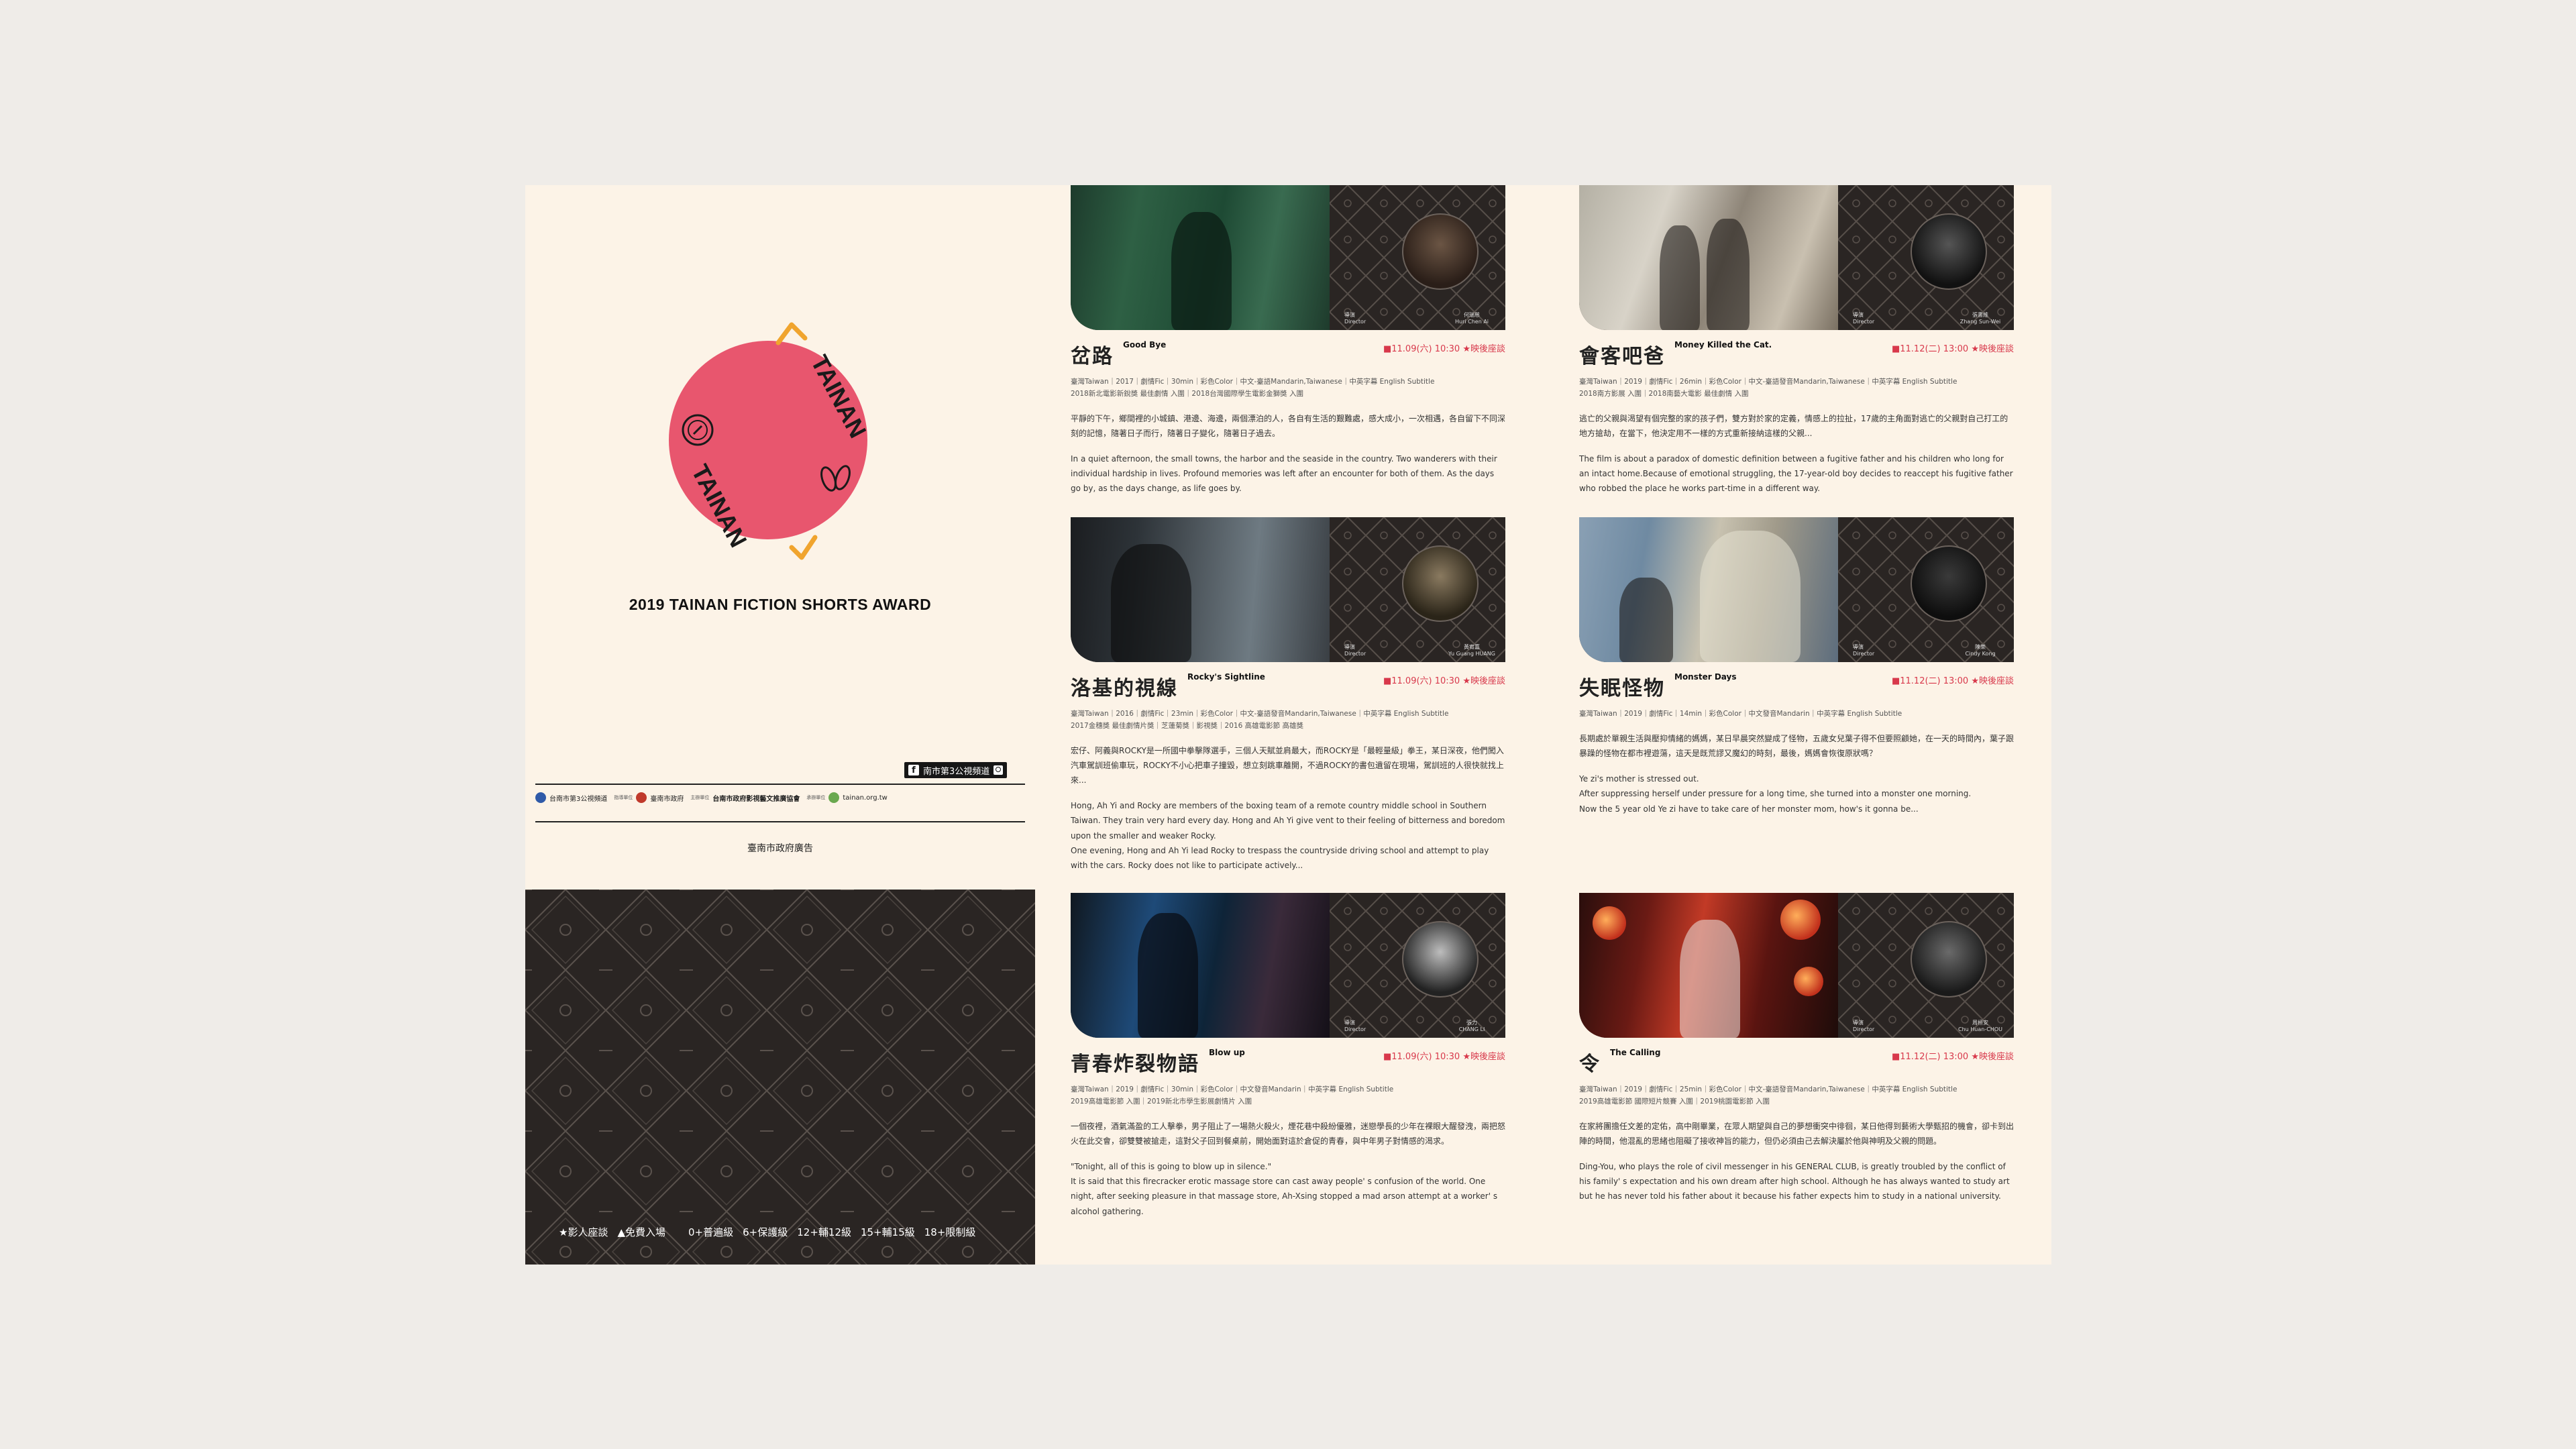  I want to click on sponsor-item: 主辦單位 台南市政府影視藝文推廣協會, so click(745, 798).